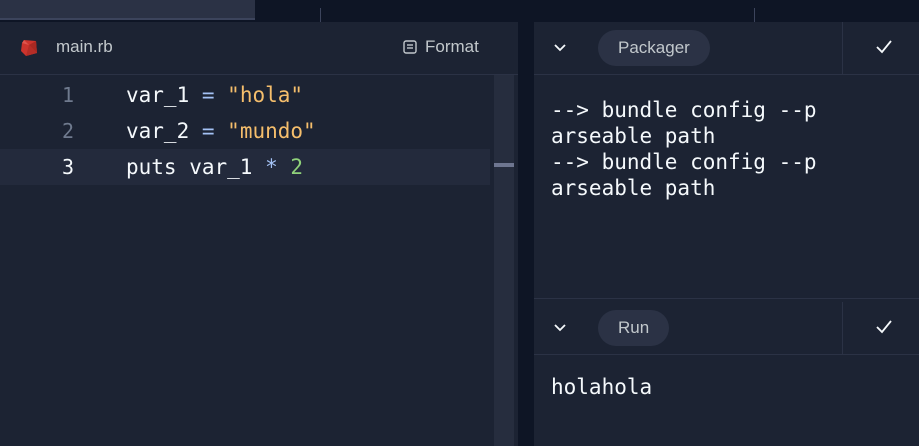 The image size is (919, 446). What do you see at coordinates (259, 48) in the screenshot?
I see `file-header: main.rb Format` at bounding box center [259, 48].